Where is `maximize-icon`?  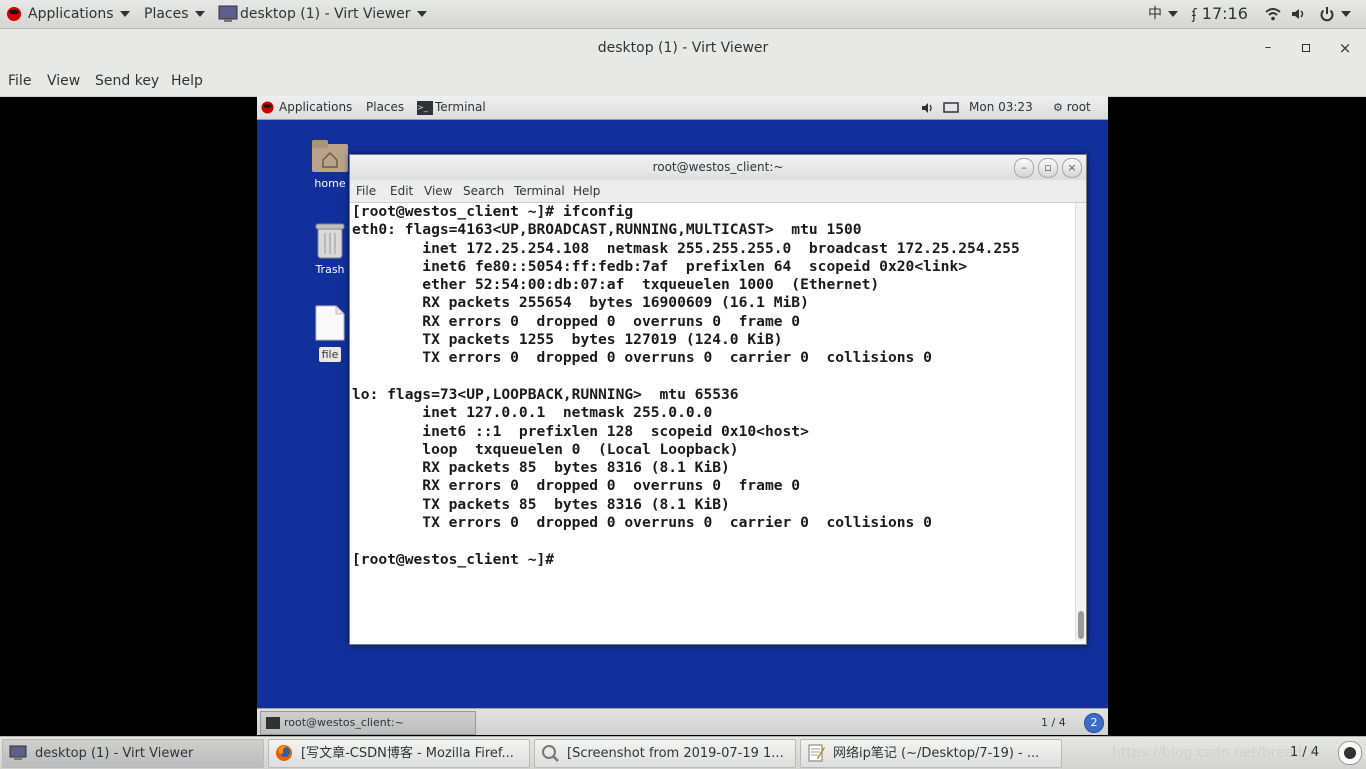 maximize-icon is located at coordinates (1306, 47).